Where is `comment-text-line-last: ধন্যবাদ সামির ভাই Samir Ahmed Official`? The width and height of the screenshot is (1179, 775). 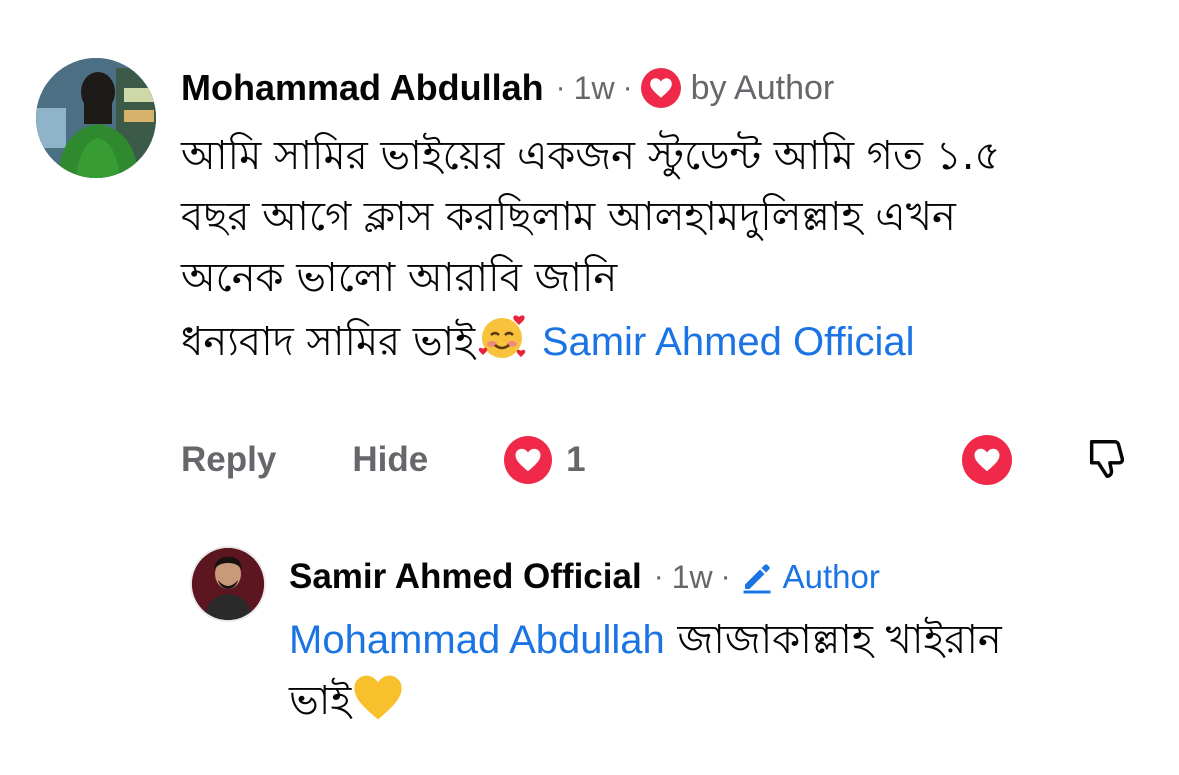
comment-text-line-last: ধন্যবাদ সামির ভাই Samir Ahmed Official is located at coordinates (661, 345).